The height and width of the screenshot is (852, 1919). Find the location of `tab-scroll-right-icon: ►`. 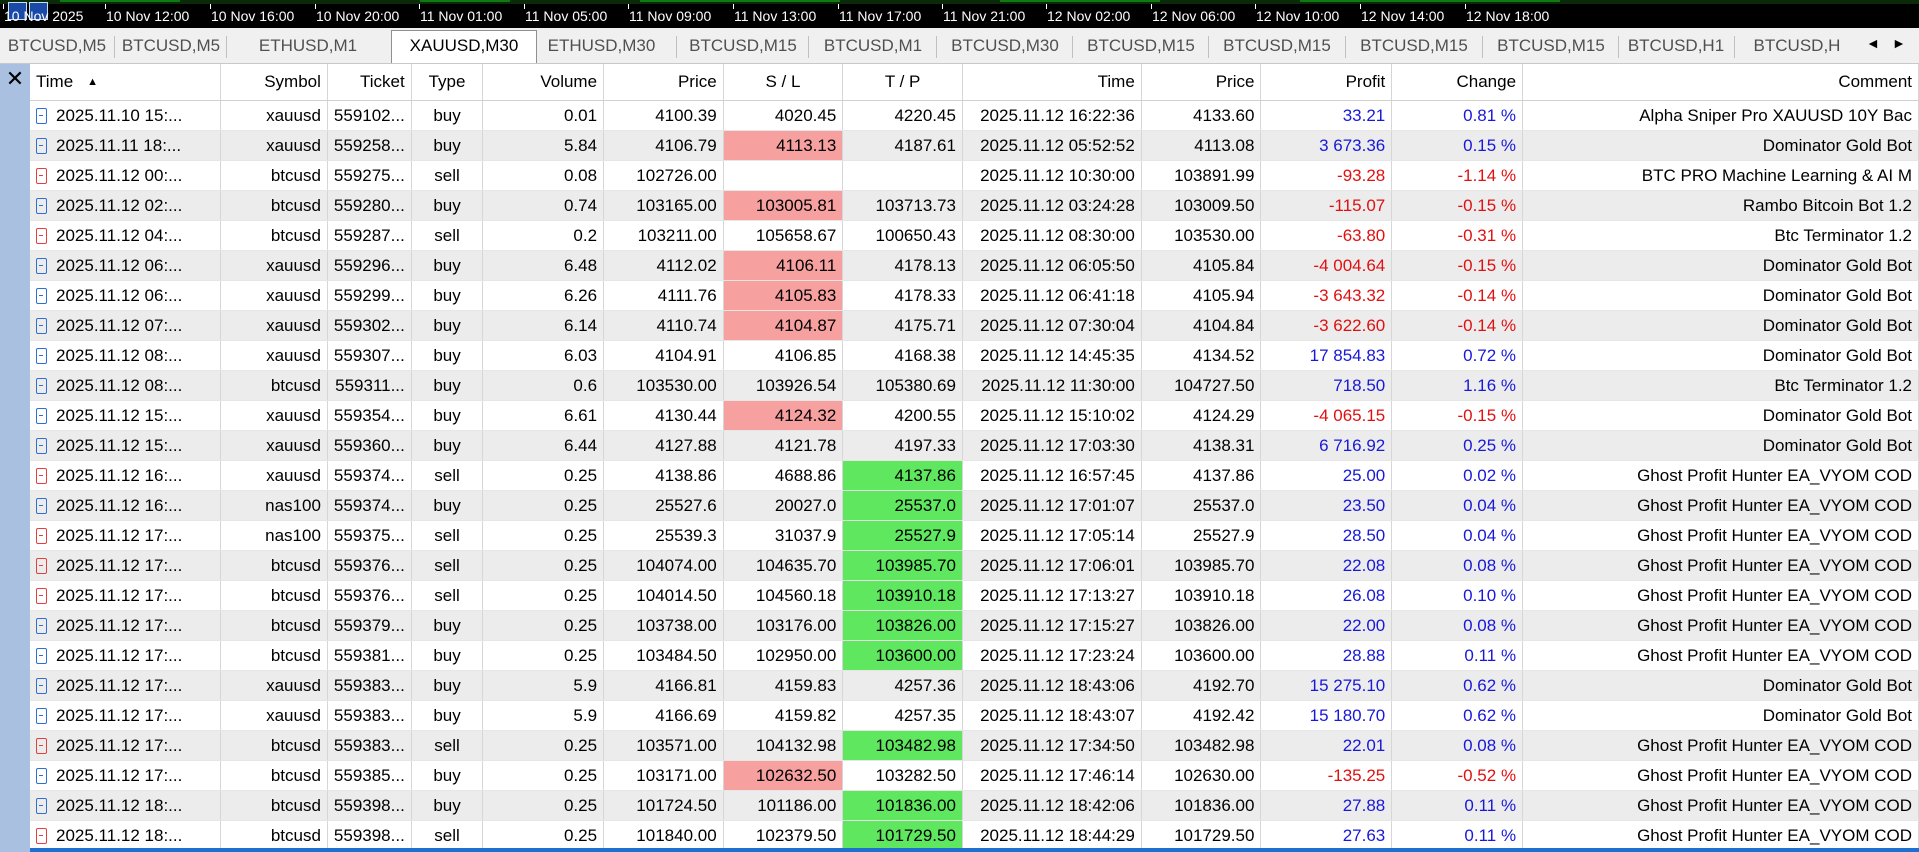

tab-scroll-right-icon: ► is located at coordinates (1899, 43).